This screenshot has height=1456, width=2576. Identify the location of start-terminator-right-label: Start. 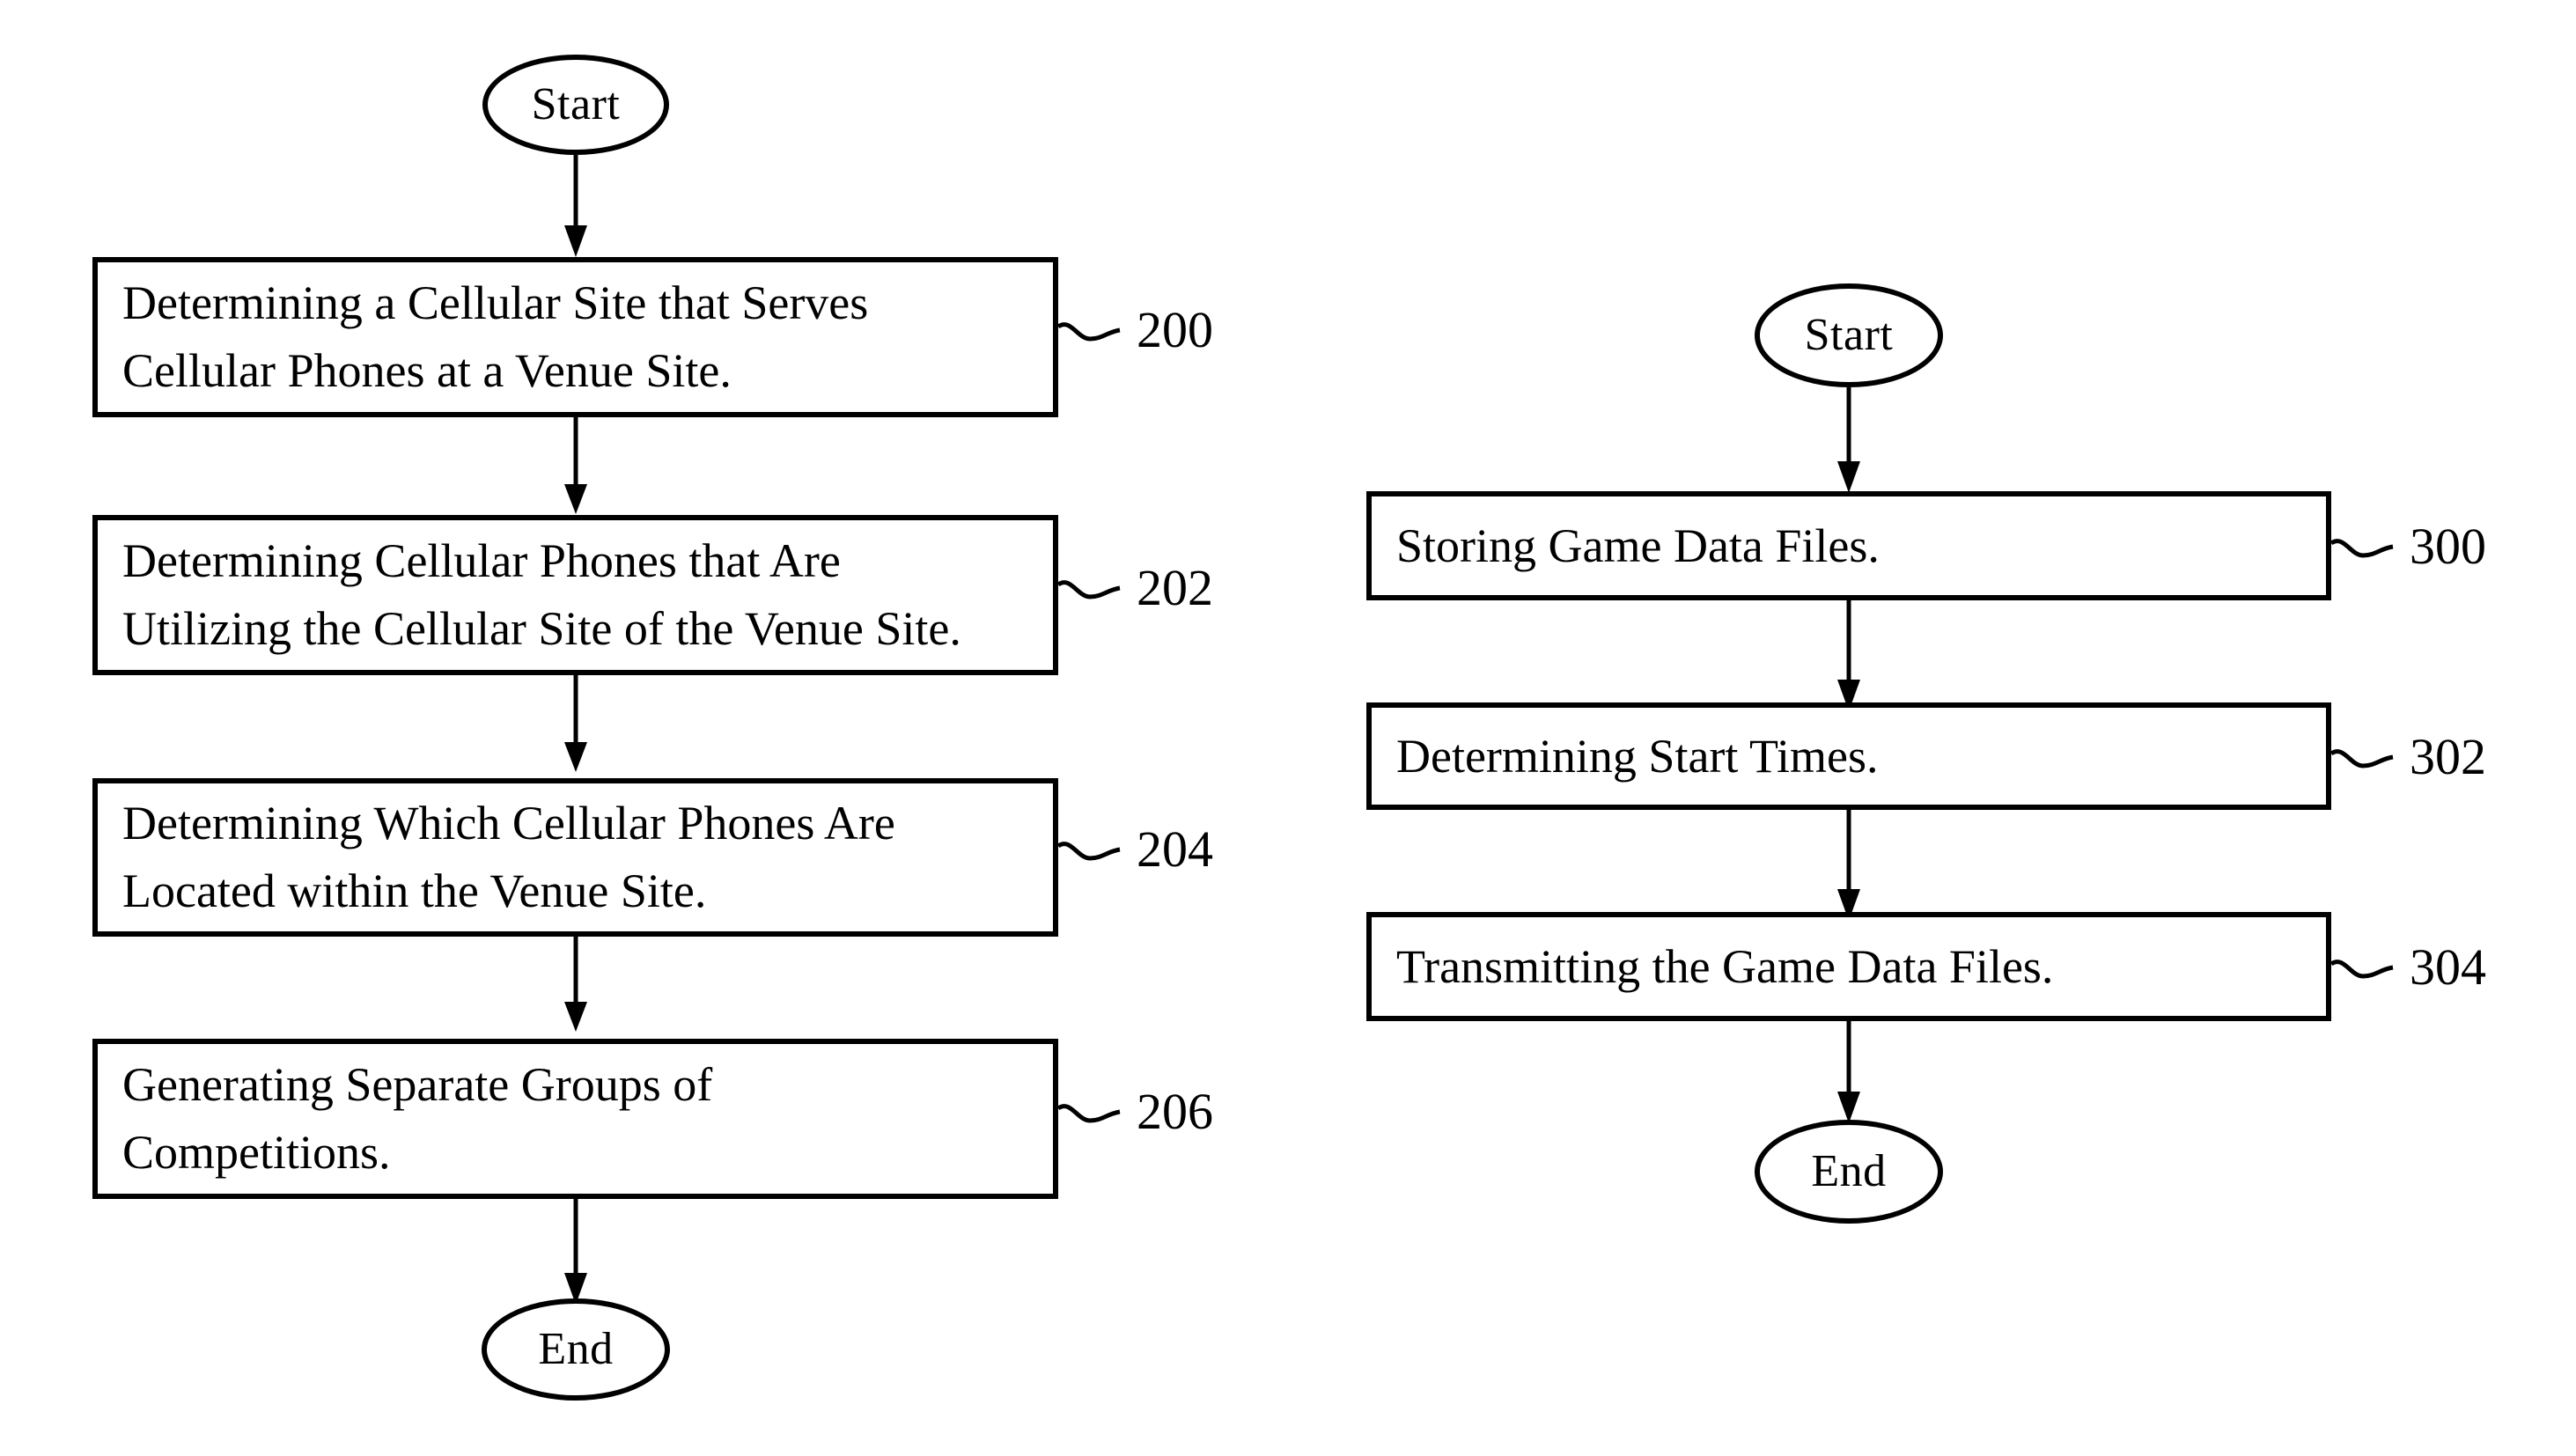
(1849, 335).